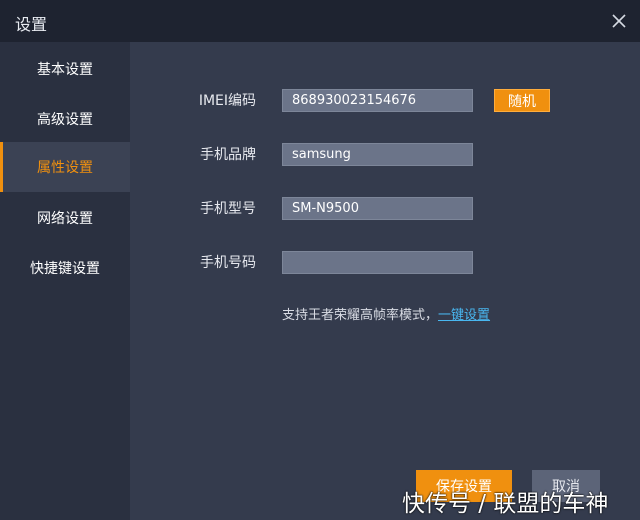 The height and width of the screenshot is (520, 640). What do you see at coordinates (65, 268) in the screenshot?
I see `sidebar-item-hotkey-settings: 快捷键设置` at bounding box center [65, 268].